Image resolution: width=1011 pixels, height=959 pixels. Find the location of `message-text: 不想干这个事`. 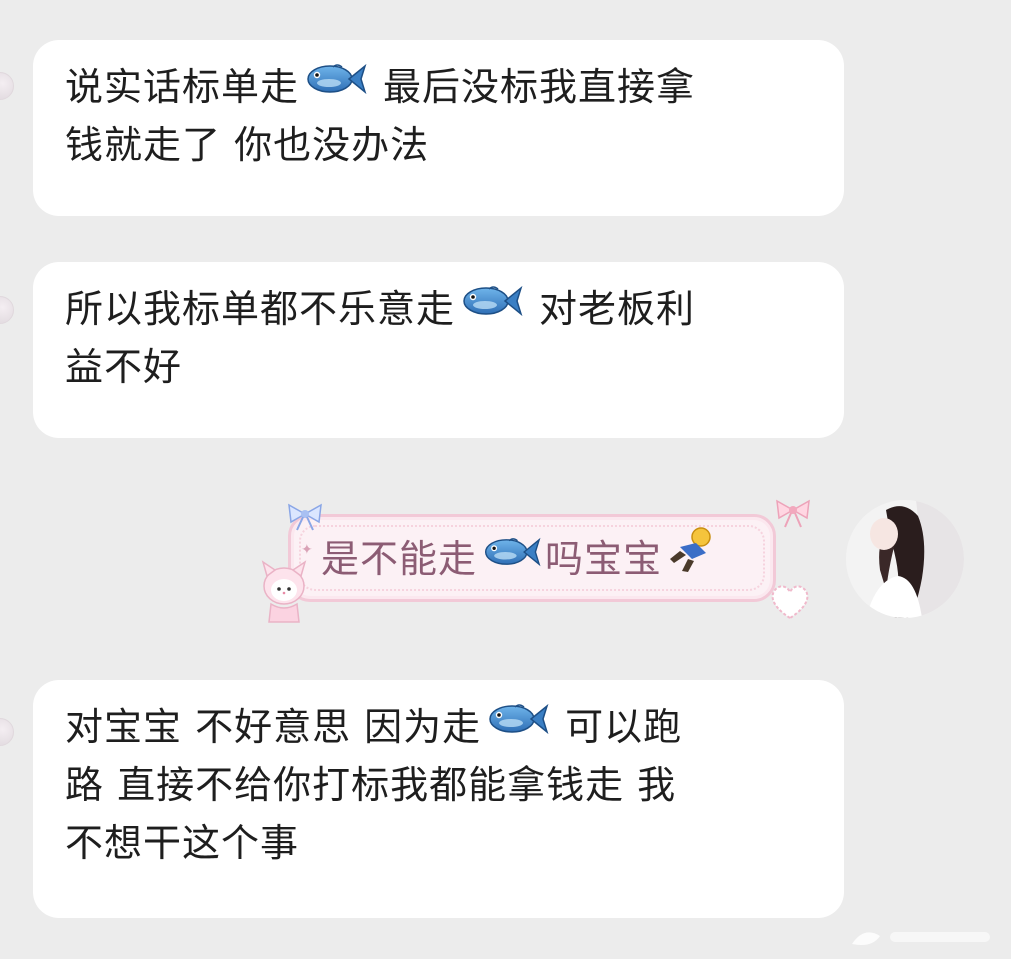

message-text: 不想干这个事 is located at coordinates (182, 843).